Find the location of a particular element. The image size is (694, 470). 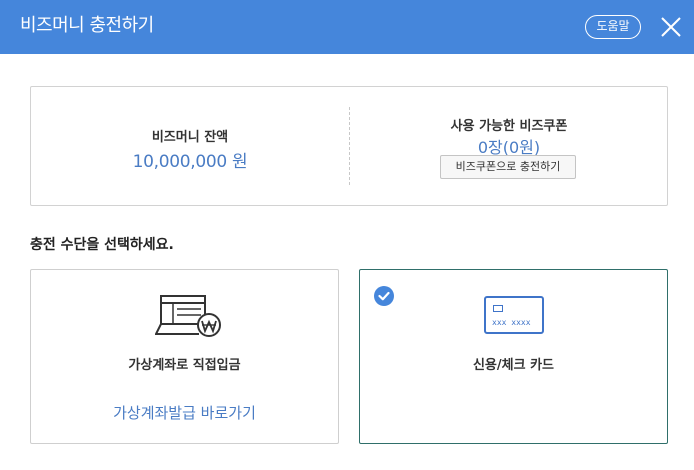

option-label: 신용/체크 카드 is located at coordinates (513, 365).